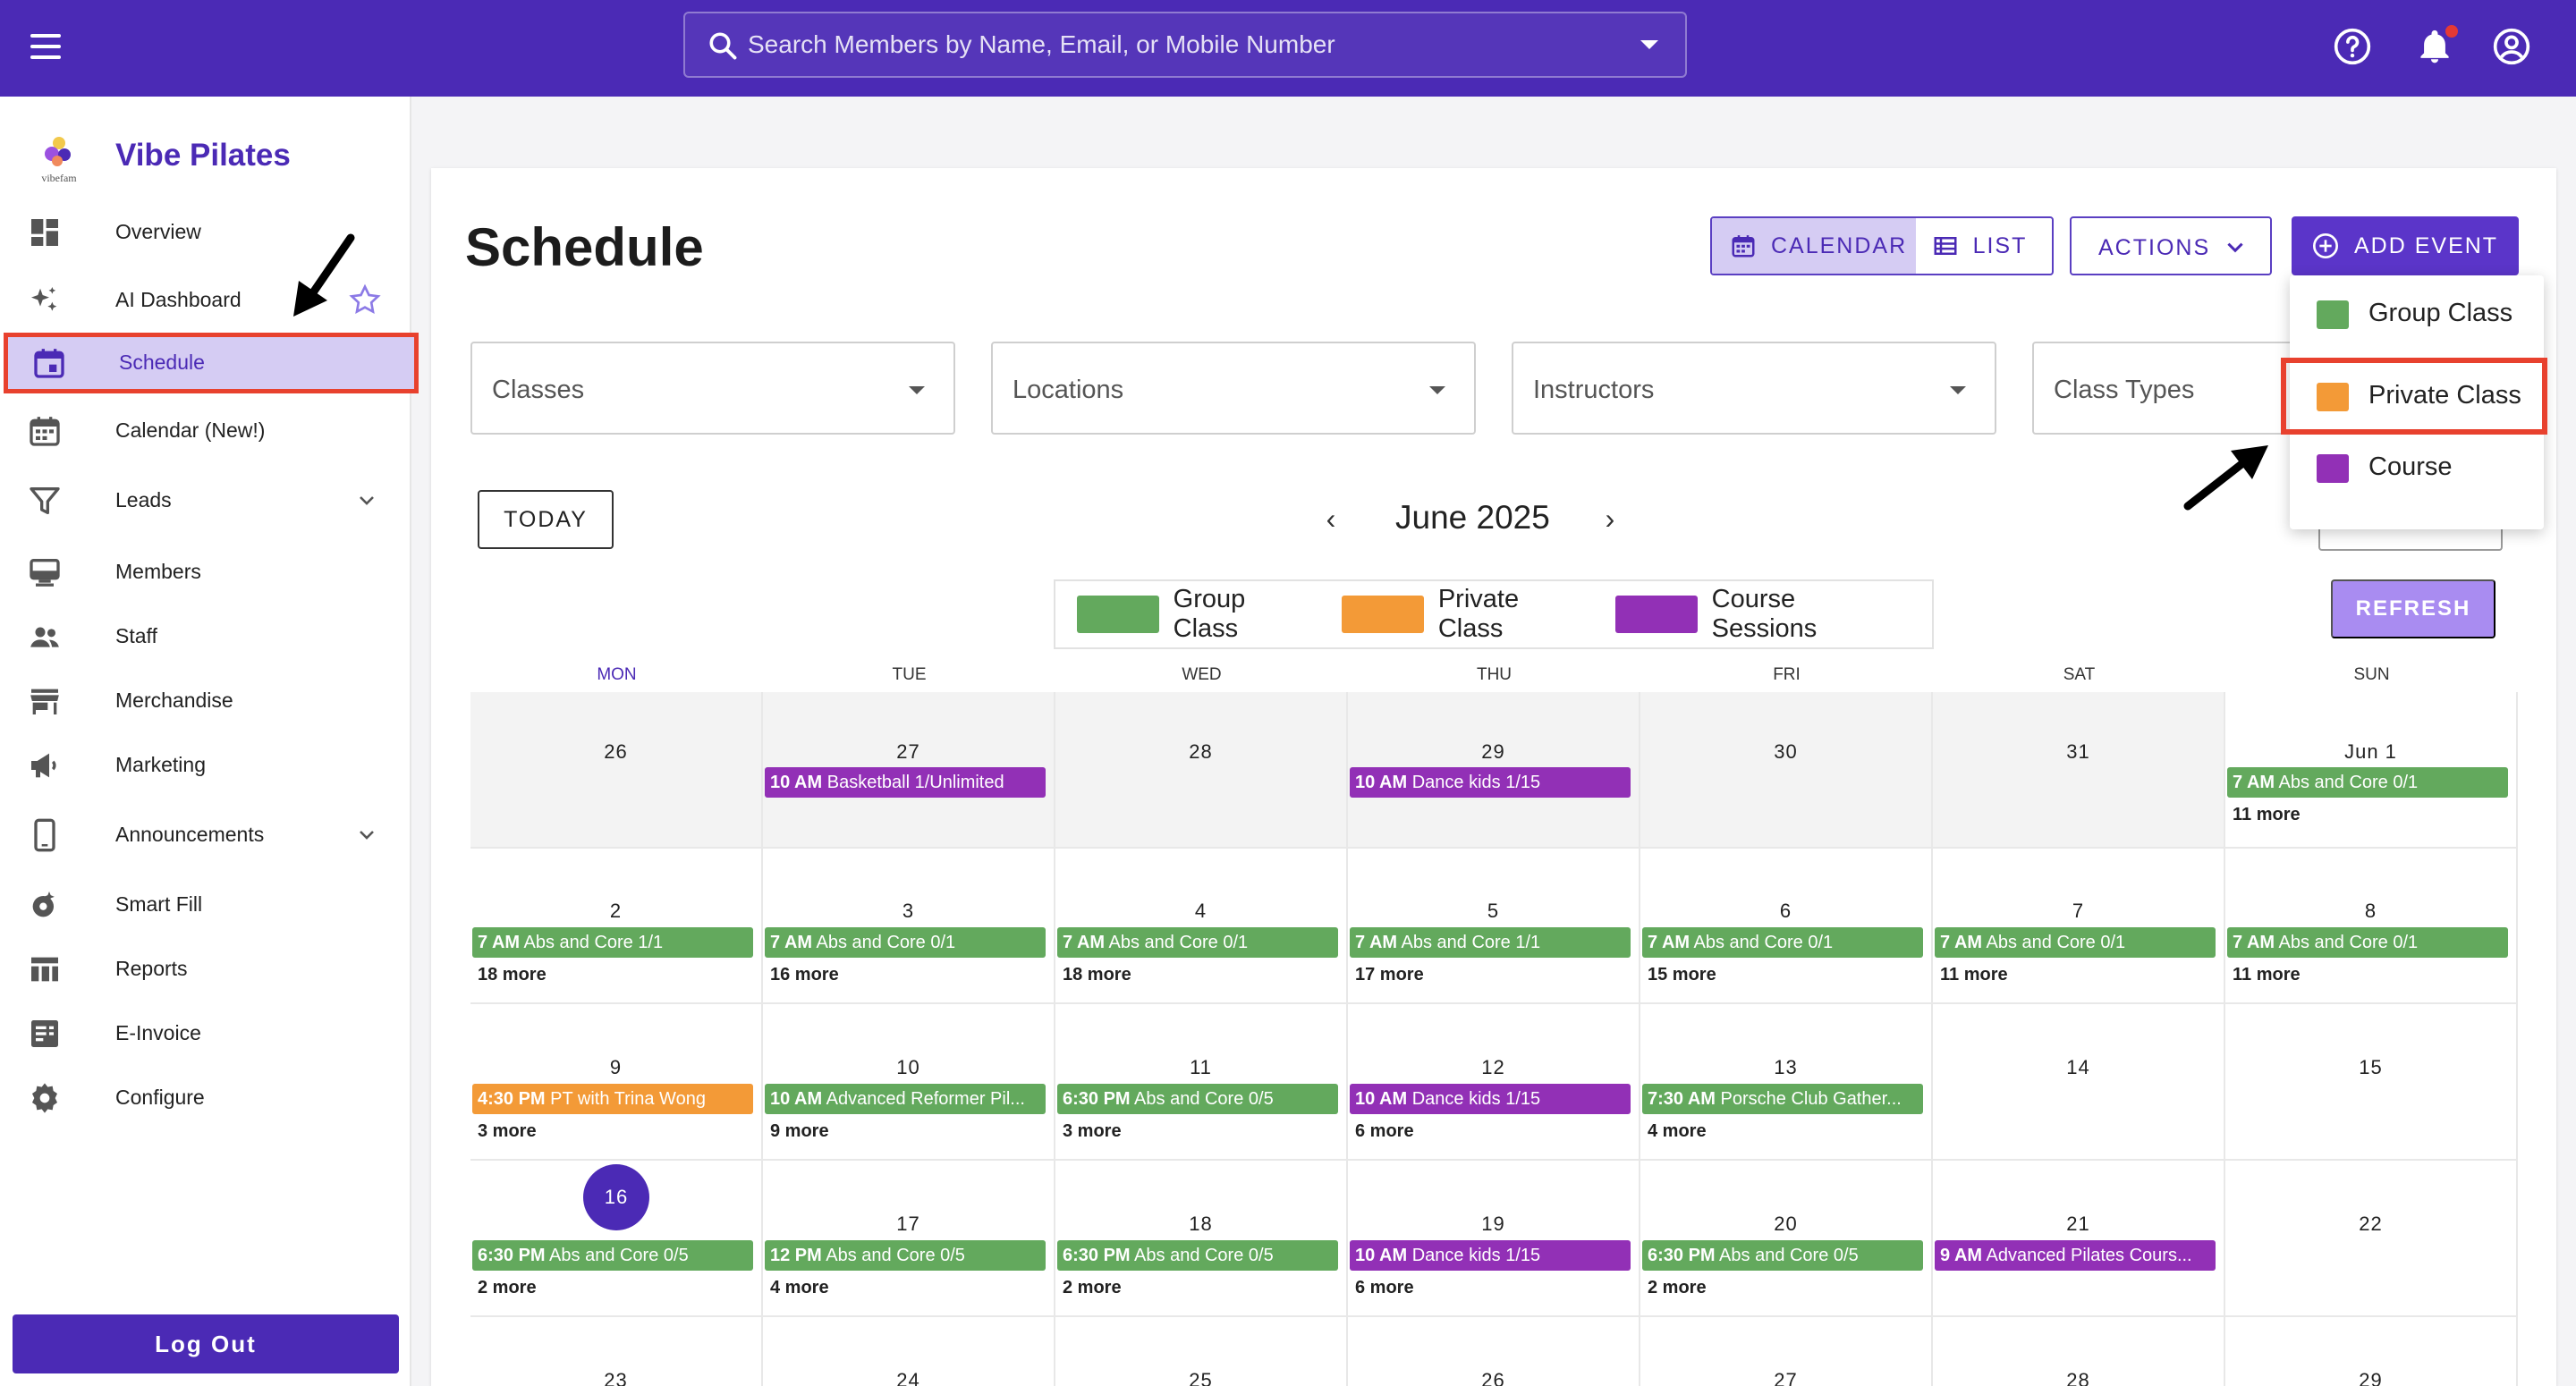 This screenshot has width=2576, height=1386. I want to click on calendar-day-cell: 23, so click(616, 1351).